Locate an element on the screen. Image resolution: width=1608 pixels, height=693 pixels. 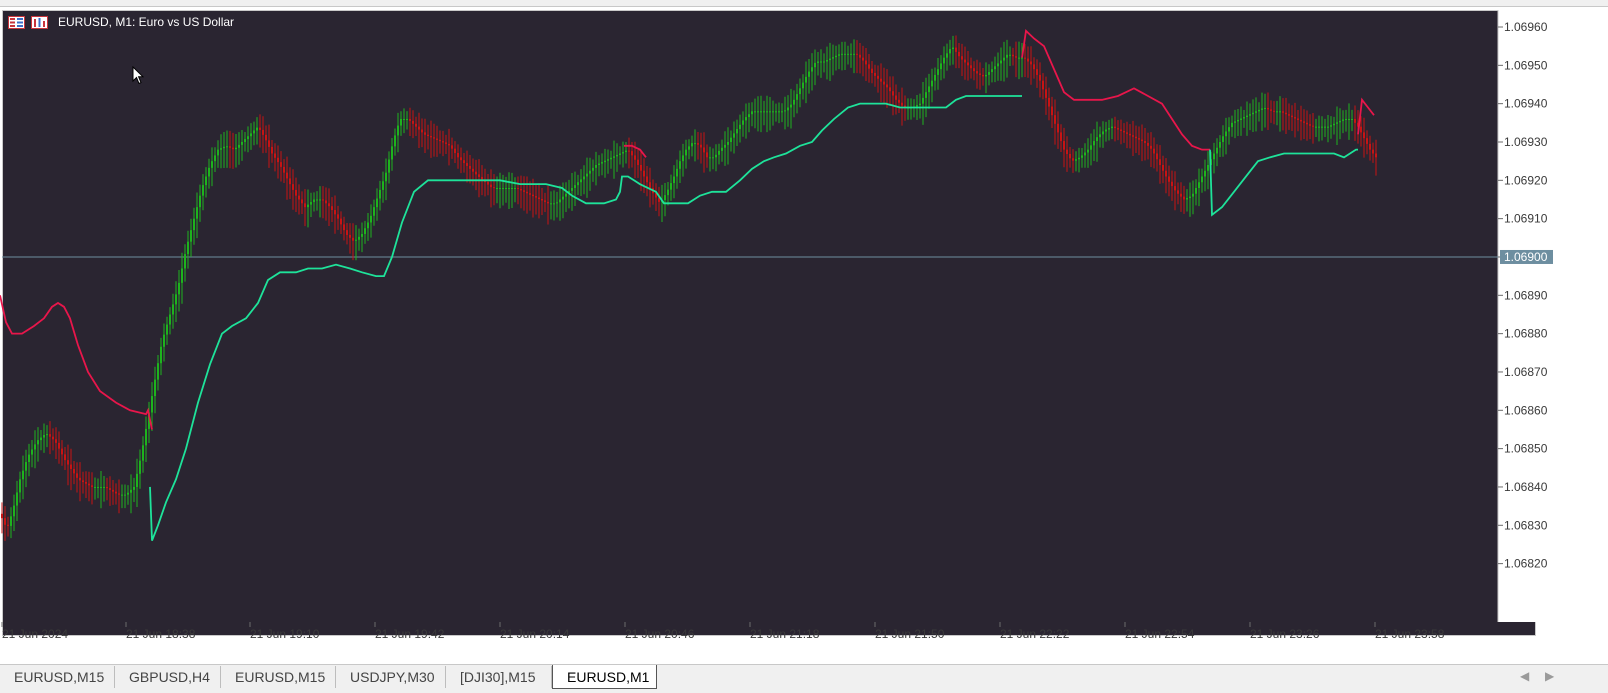
upper-band-line is located at coordinates (1115, 89).